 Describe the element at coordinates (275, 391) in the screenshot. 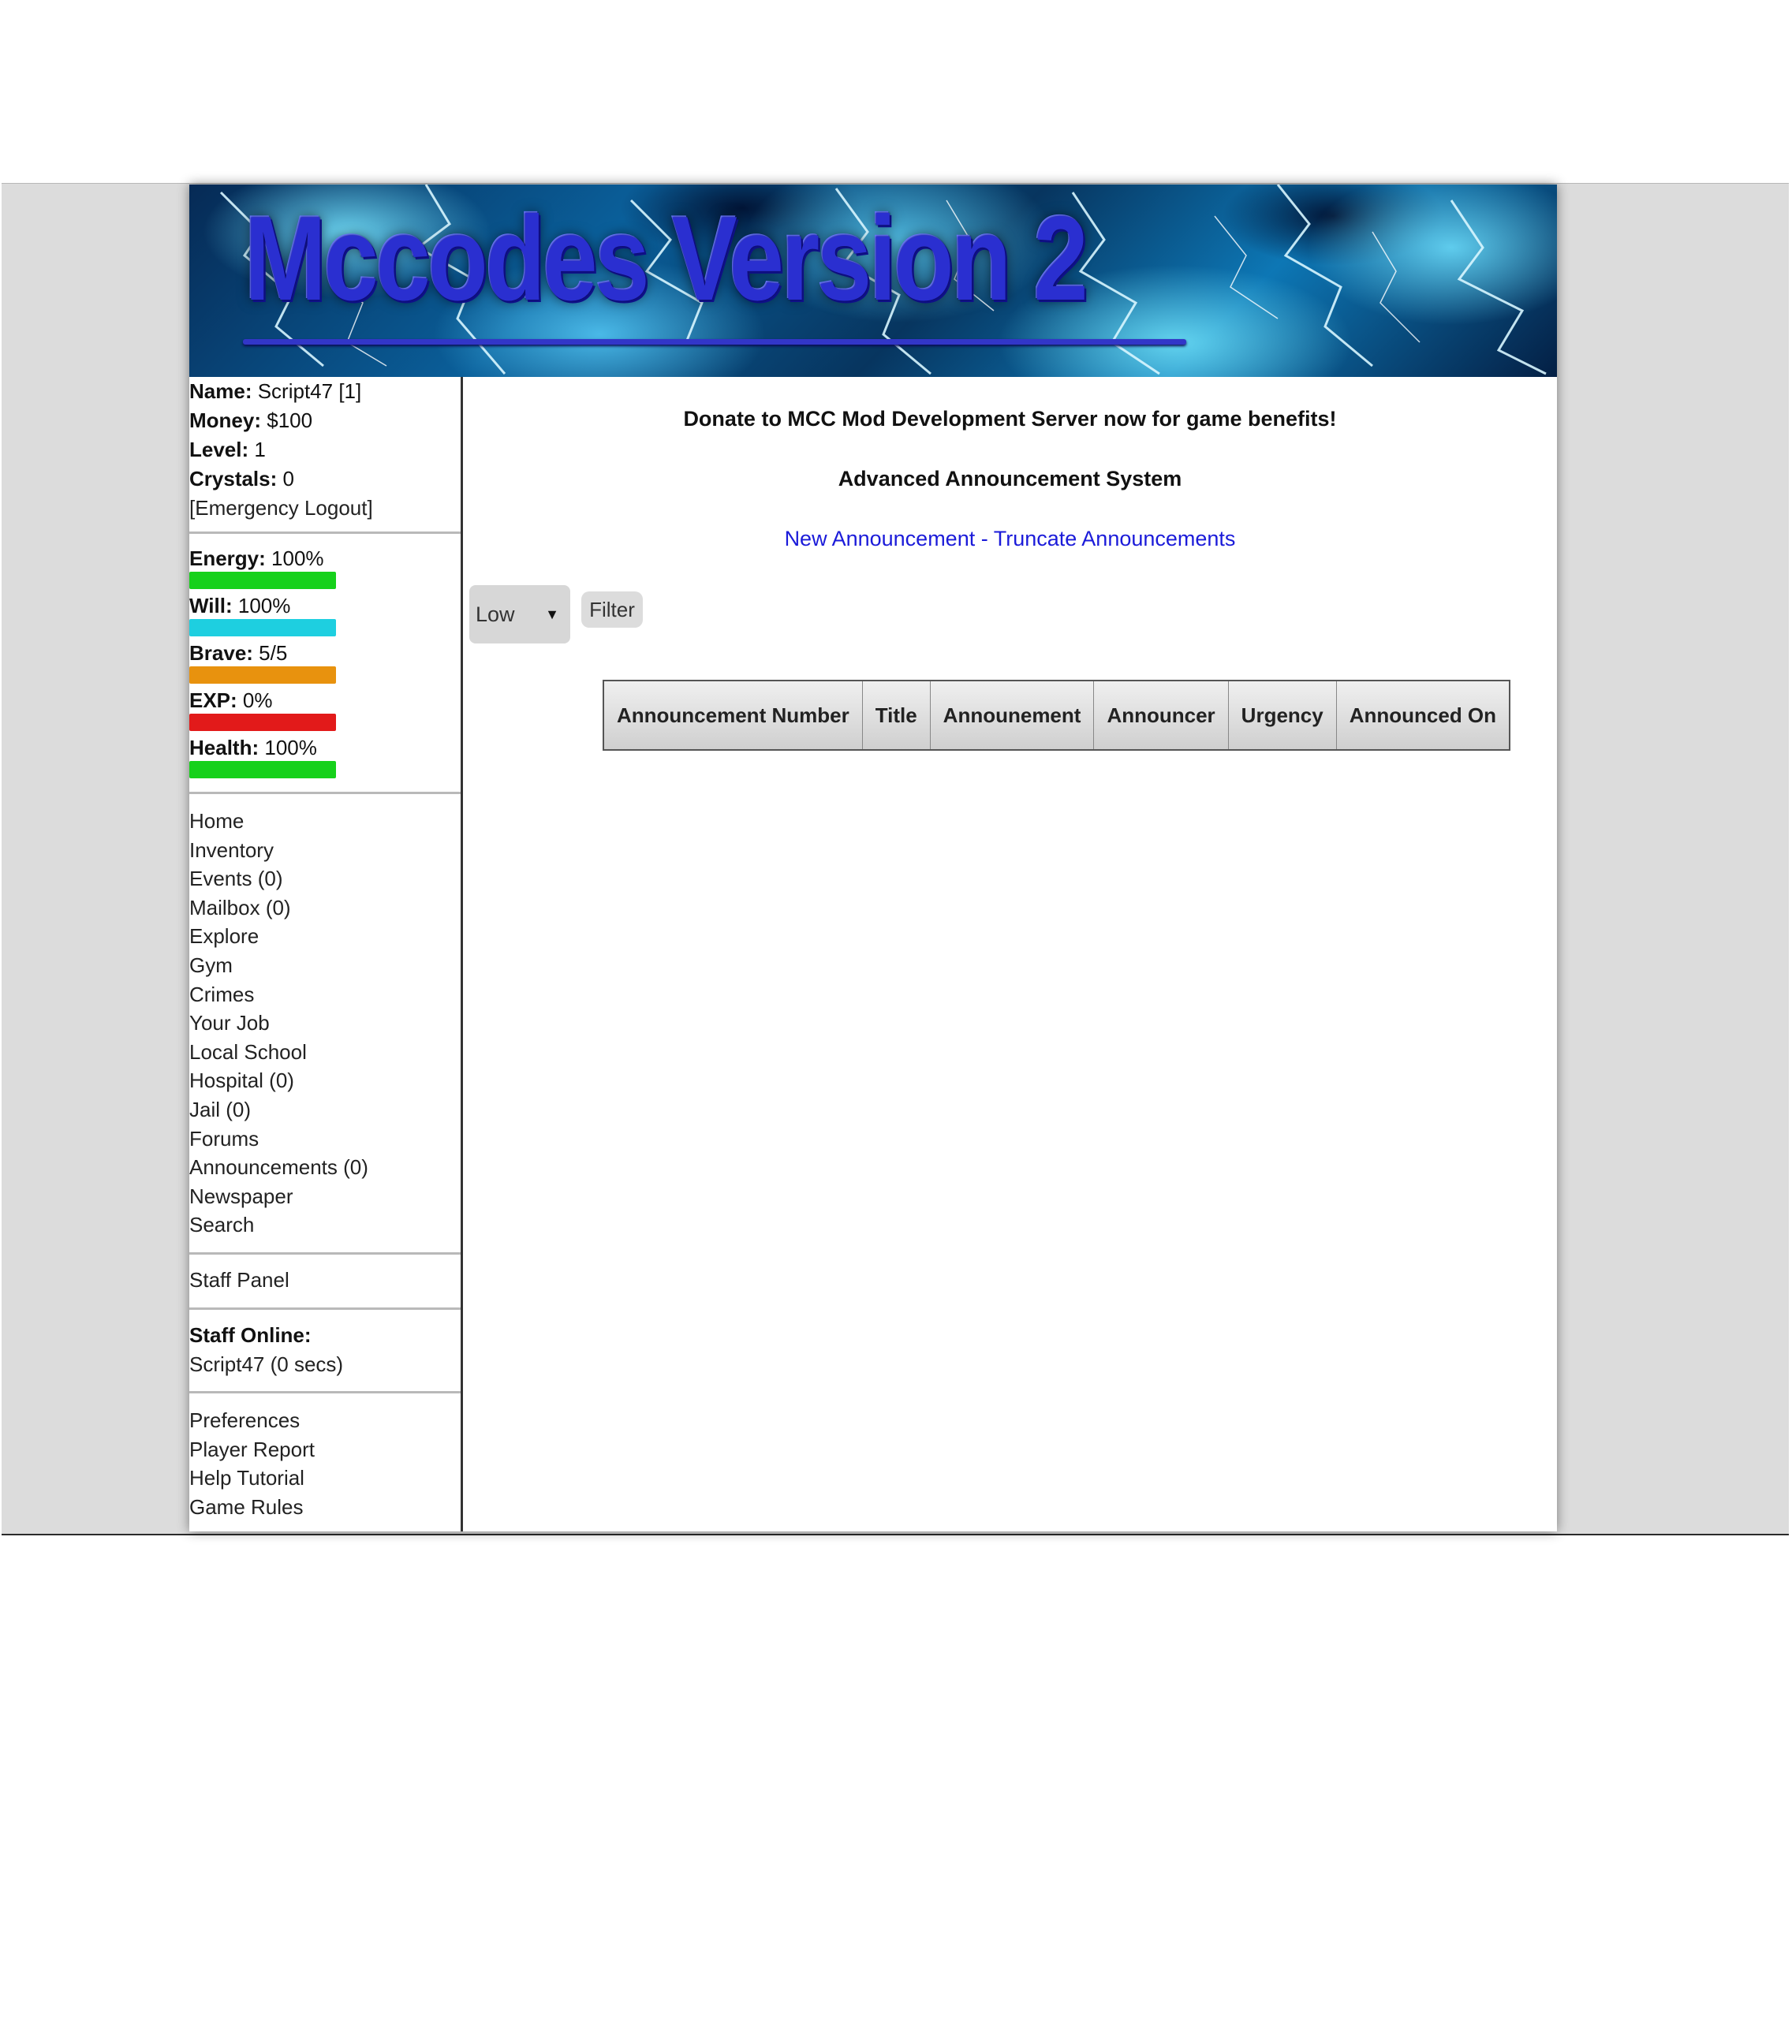

I see `user-name: Name: Script47 [1]` at that location.